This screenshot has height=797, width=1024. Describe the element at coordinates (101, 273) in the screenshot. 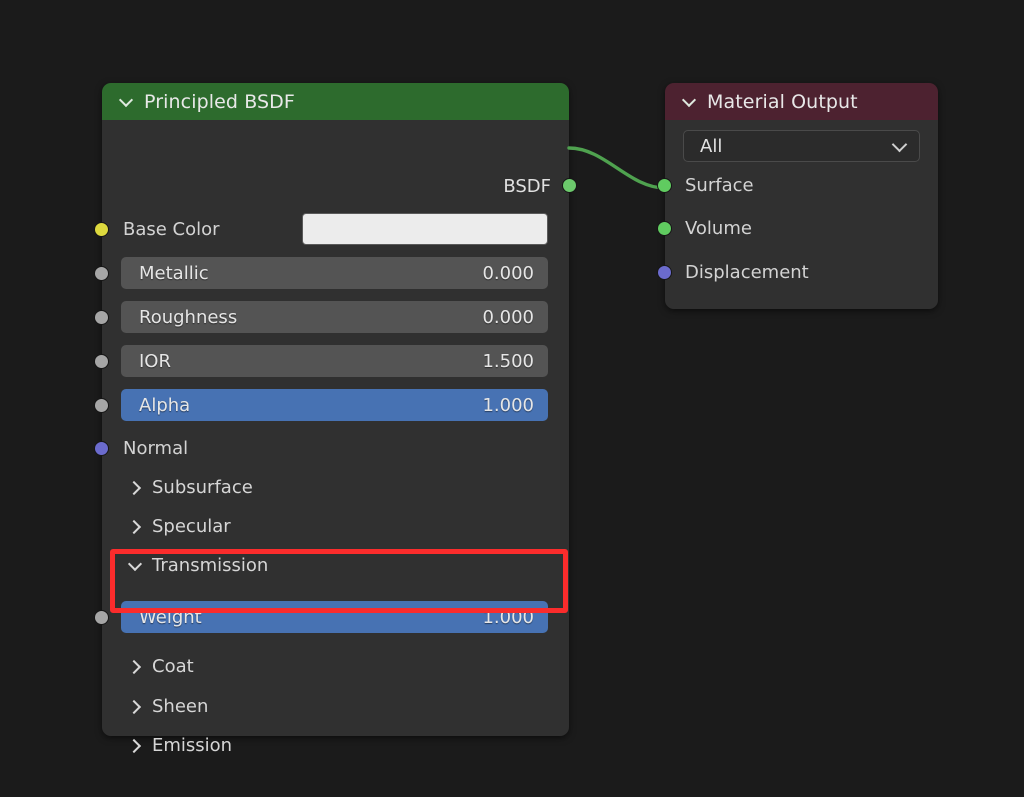

I see `socket-input-metallic` at that location.